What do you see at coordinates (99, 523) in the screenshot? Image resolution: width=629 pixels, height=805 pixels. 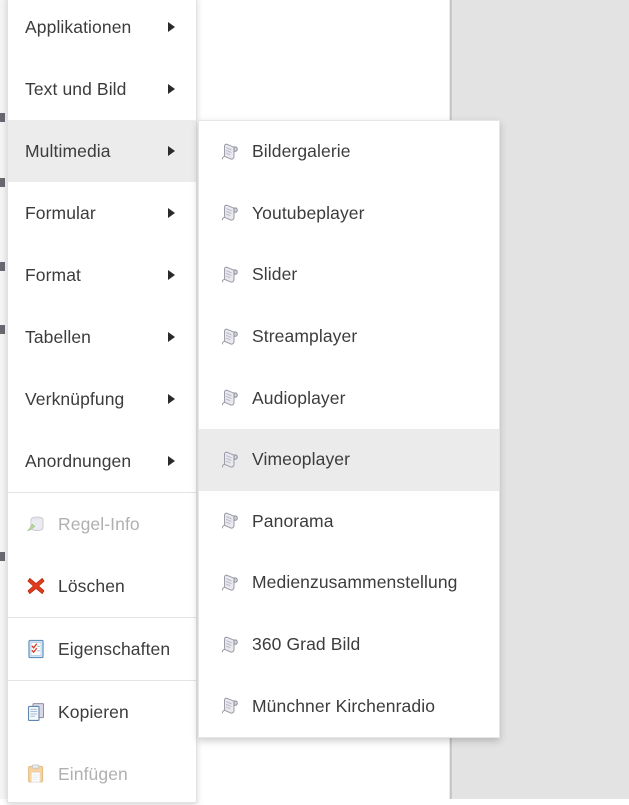 I see `context-menu-item-label: Regel-Info` at bounding box center [99, 523].